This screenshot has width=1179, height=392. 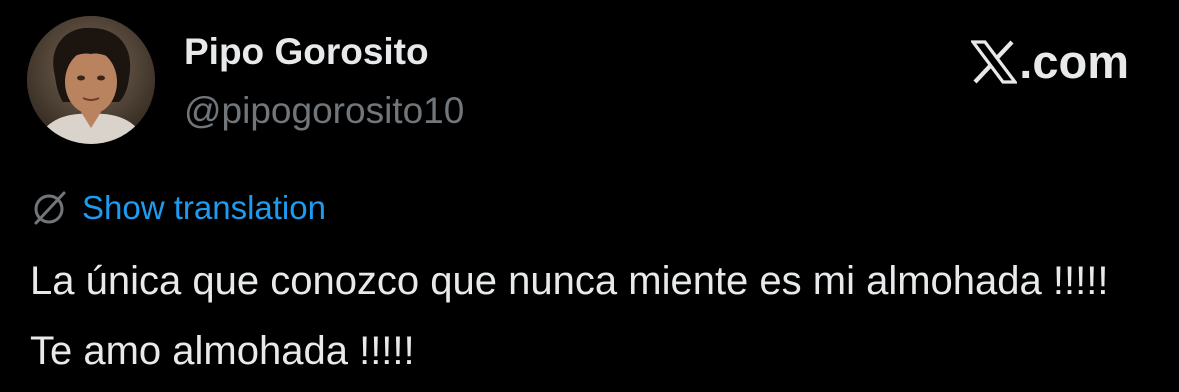 I want to click on brand-watermark: .com, so click(x=1050, y=62).